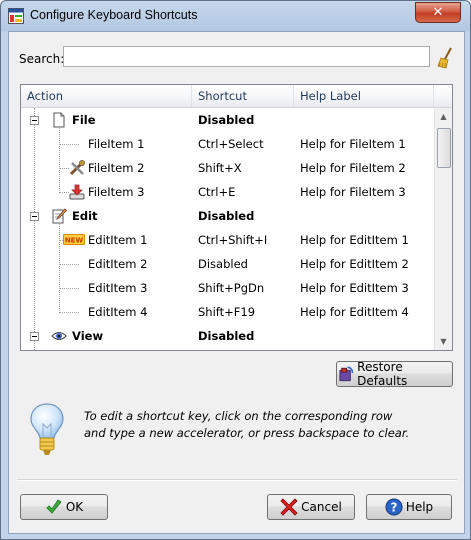  What do you see at coordinates (118, 264) in the screenshot?
I see `action-label: EditItem 2` at bounding box center [118, 264].